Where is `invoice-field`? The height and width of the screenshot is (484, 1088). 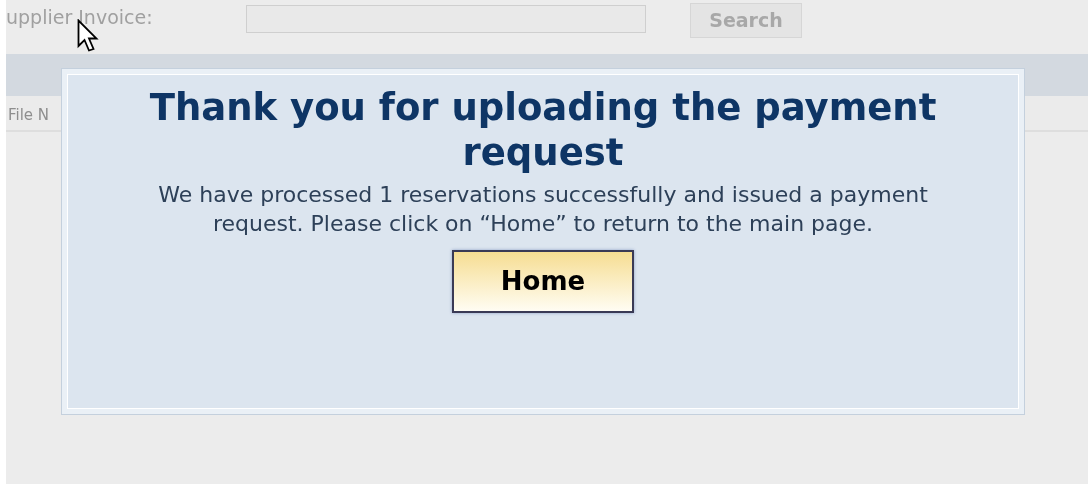 invoice-field is located at coordinates (446, 19).